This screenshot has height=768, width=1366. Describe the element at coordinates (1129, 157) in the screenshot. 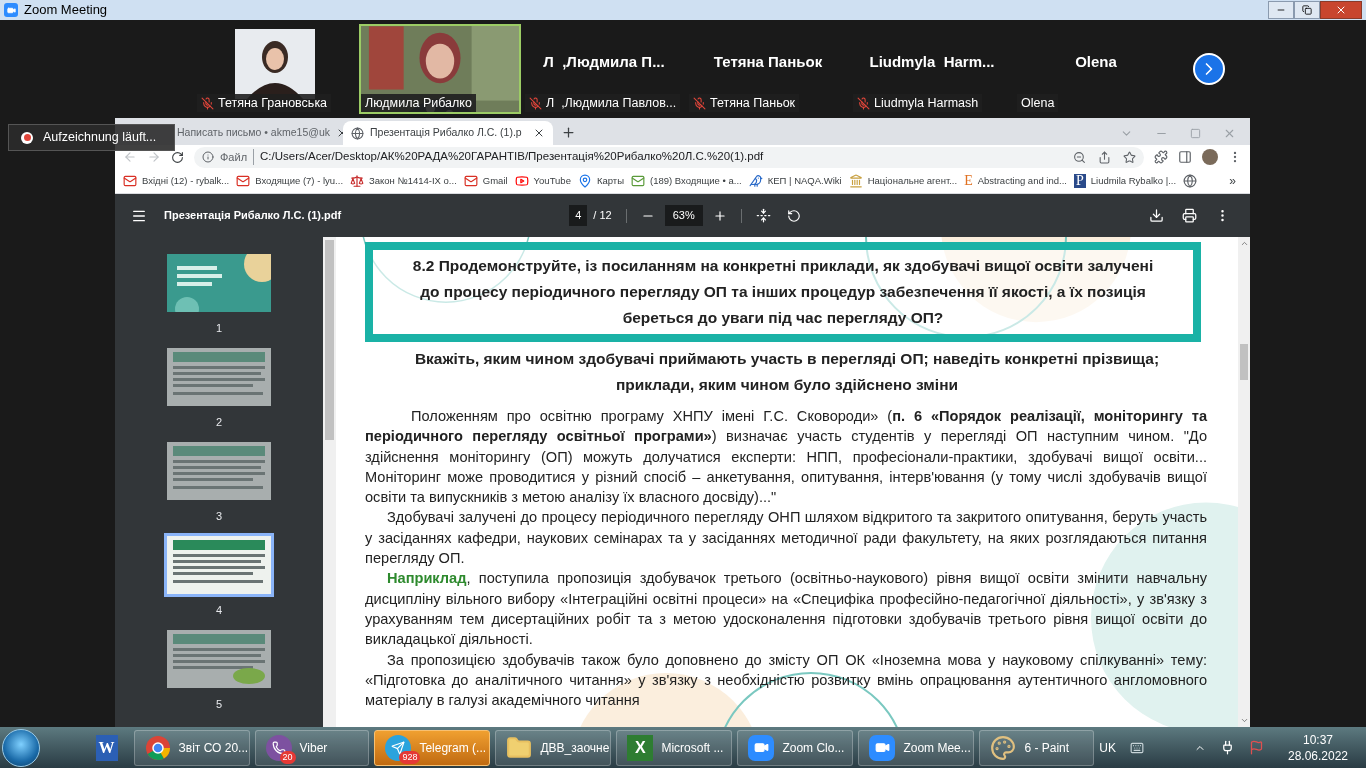

I see `star-icon` at that location.